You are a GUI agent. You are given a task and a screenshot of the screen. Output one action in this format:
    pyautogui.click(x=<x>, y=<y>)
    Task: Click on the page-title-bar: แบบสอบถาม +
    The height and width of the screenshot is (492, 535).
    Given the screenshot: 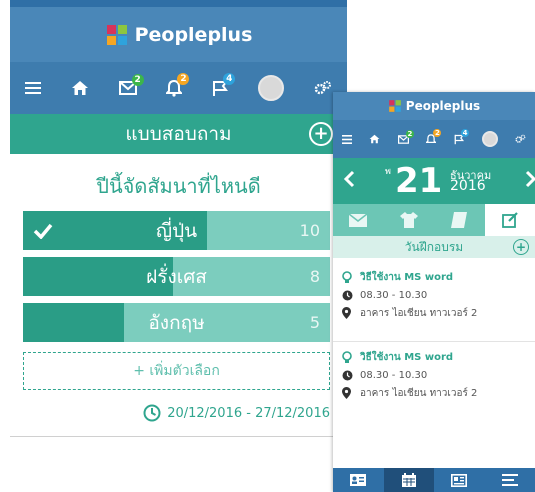 What is the action you would take?
    pyautogui.click(x=178, y=134)
    